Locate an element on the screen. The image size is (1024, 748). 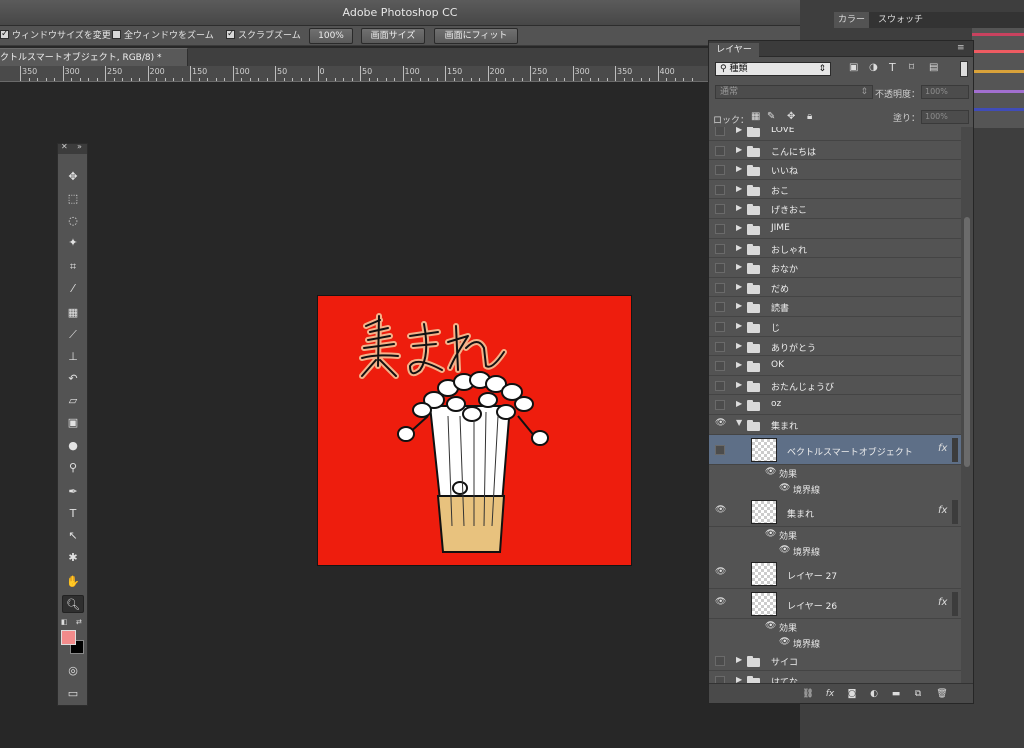
filter-type-icon: T is located at coordinates (892, 67).